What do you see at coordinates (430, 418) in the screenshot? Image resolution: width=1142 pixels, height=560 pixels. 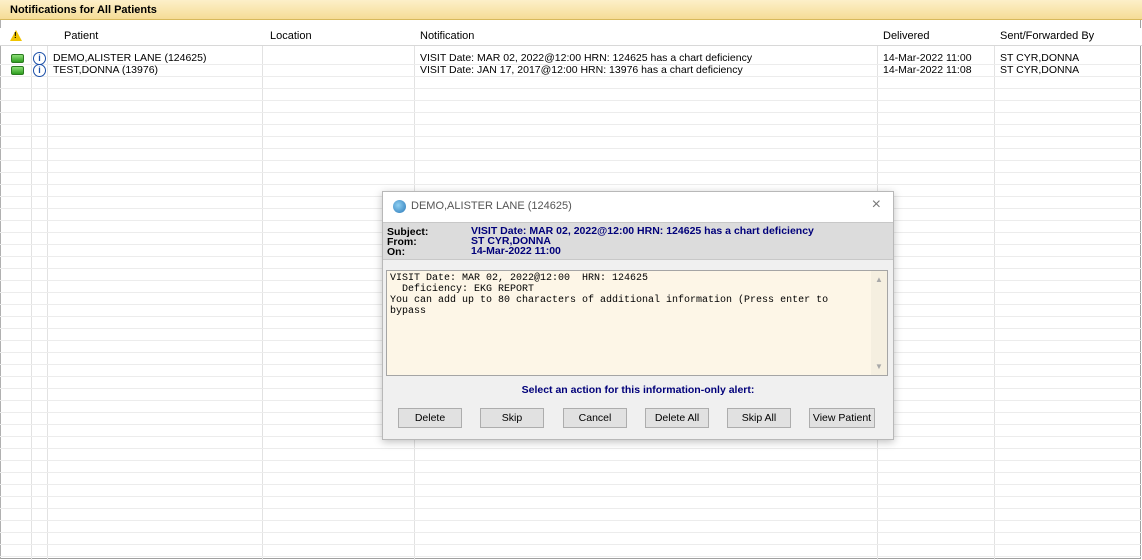 I see `delete-button: Delete` at bounding box center [430, 418].